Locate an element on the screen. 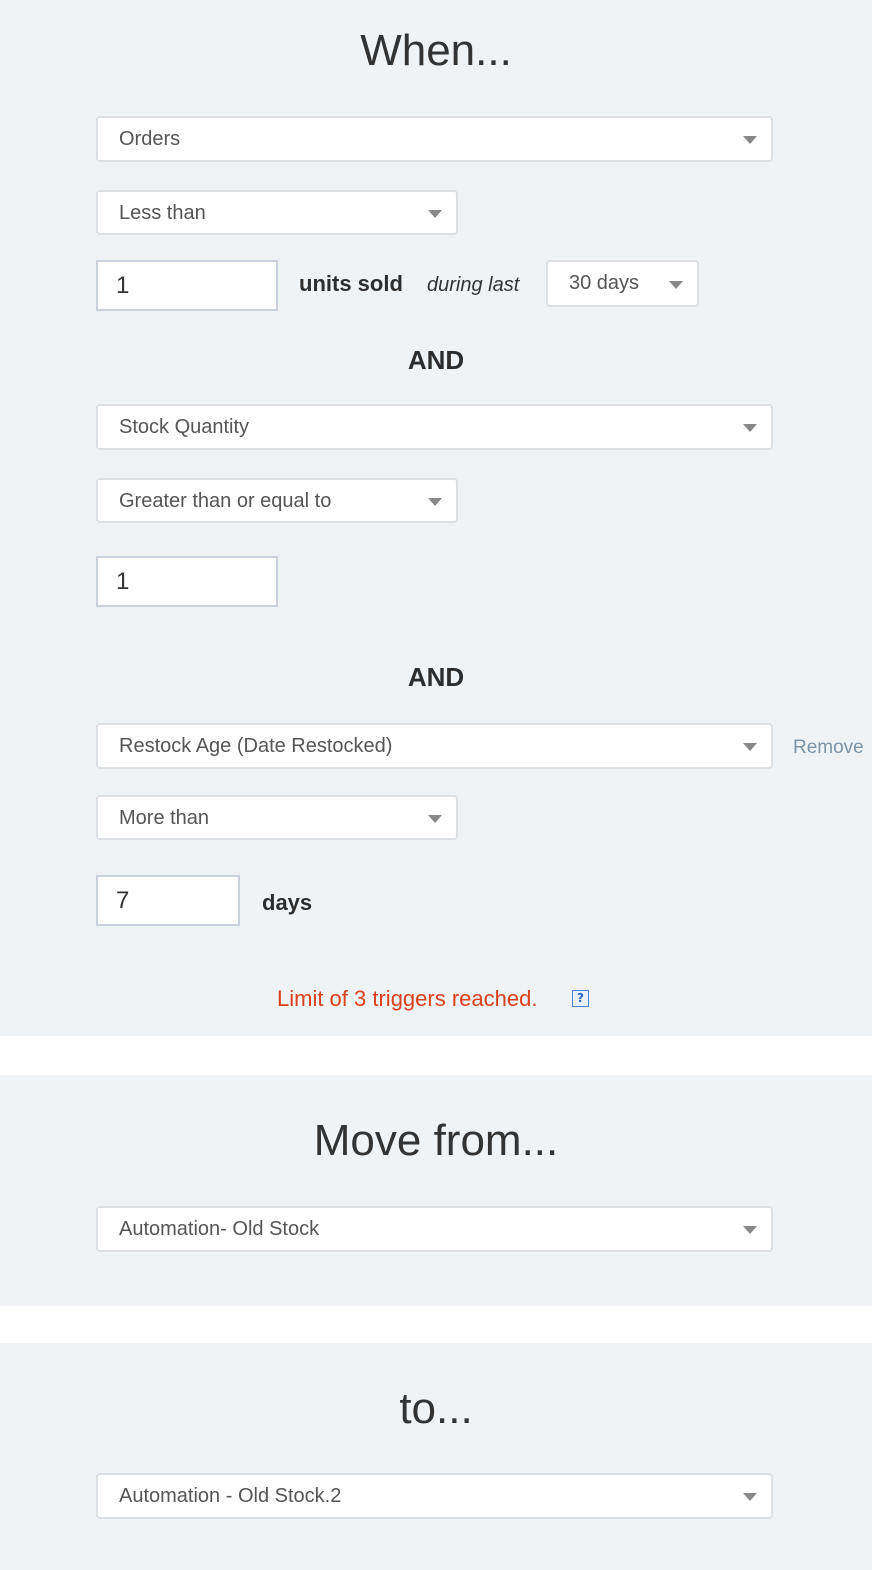  trigger3-metric-select: Restock Age (Date Restocked) is located at coordinates (434, 746).